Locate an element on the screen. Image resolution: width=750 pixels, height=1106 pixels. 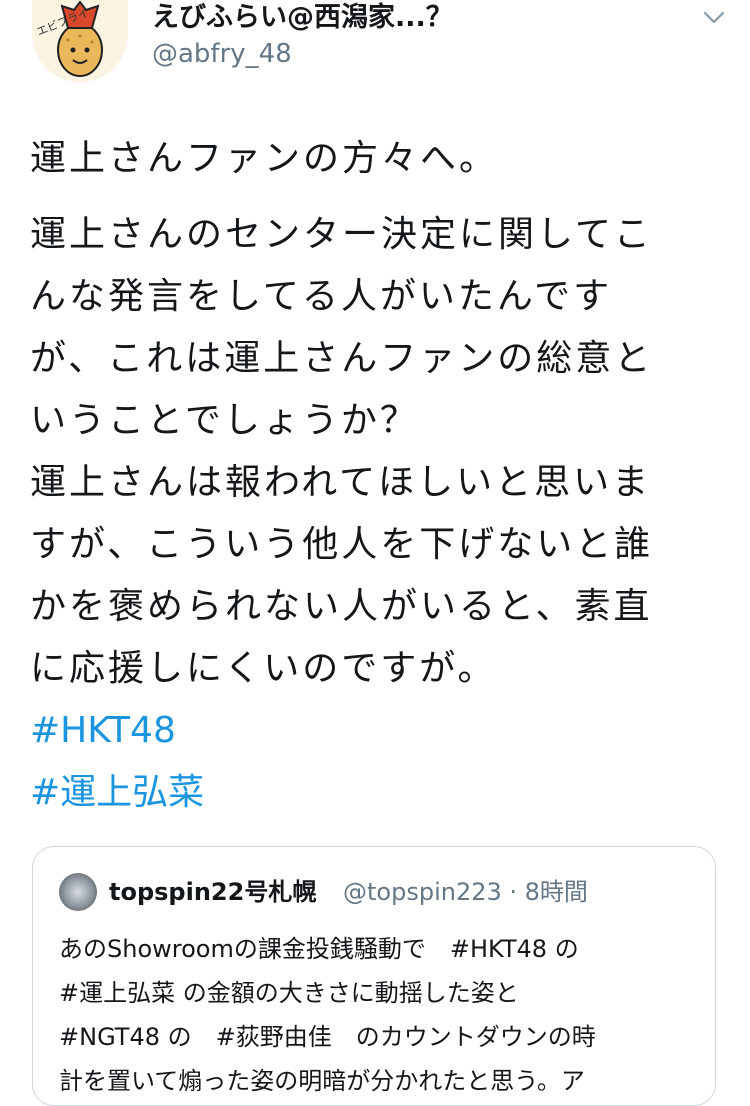
hashtag-link: #HKT48 is located at coordinates (380, 731).